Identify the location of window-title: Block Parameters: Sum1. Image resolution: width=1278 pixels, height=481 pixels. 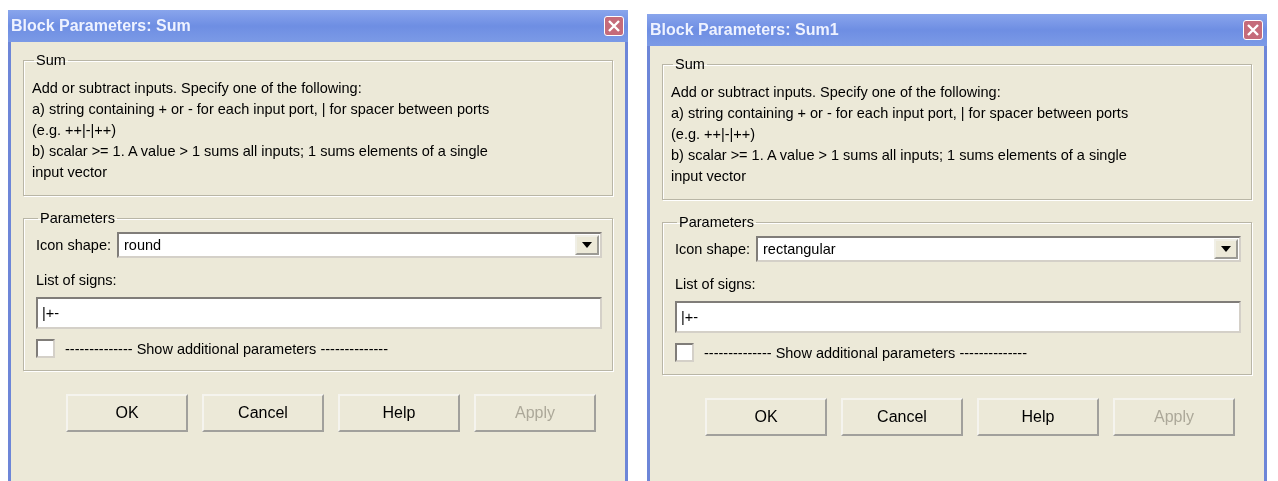
(744, 30).